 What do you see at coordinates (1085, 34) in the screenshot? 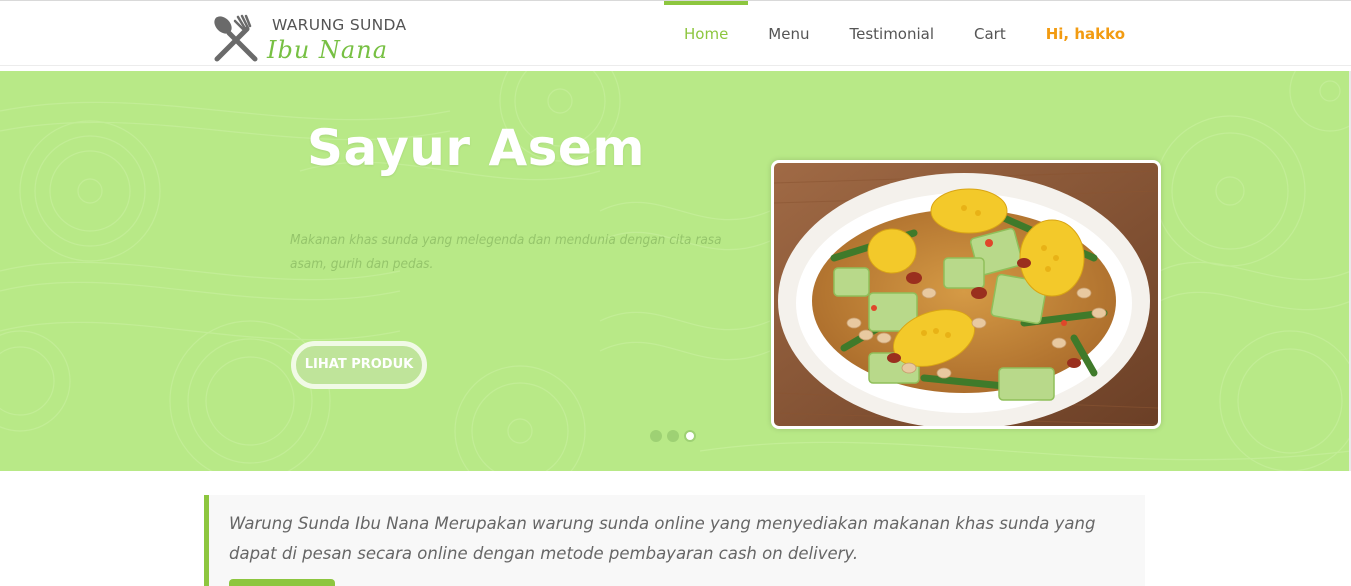
I see `nav-user-greeting: Hi, hakko` at bounding box center [1085, 34].